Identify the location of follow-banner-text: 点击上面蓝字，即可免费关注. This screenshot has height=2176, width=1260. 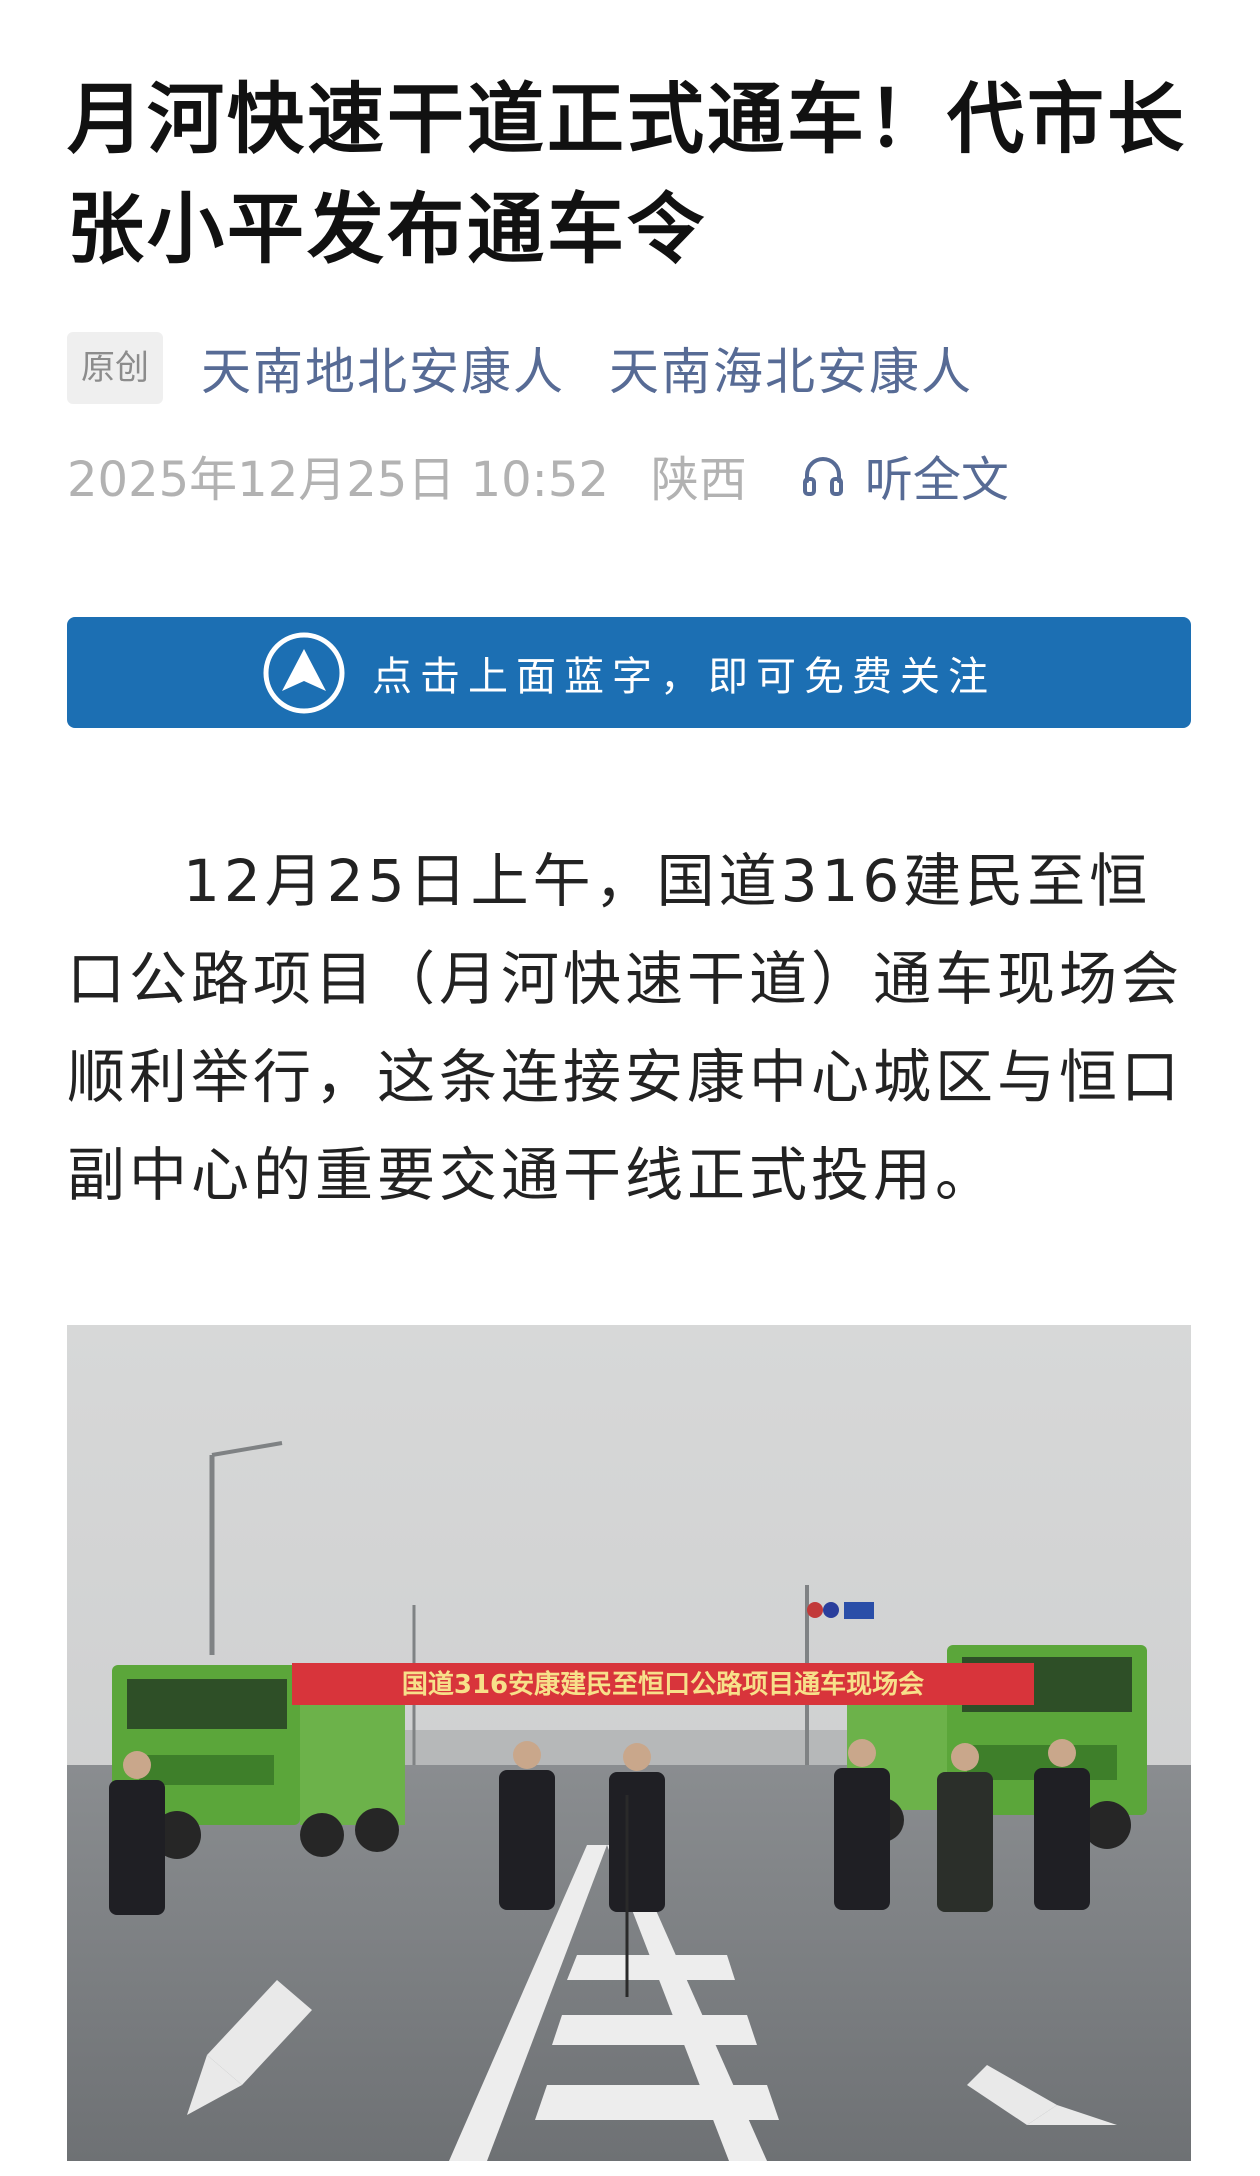
(684, 676).